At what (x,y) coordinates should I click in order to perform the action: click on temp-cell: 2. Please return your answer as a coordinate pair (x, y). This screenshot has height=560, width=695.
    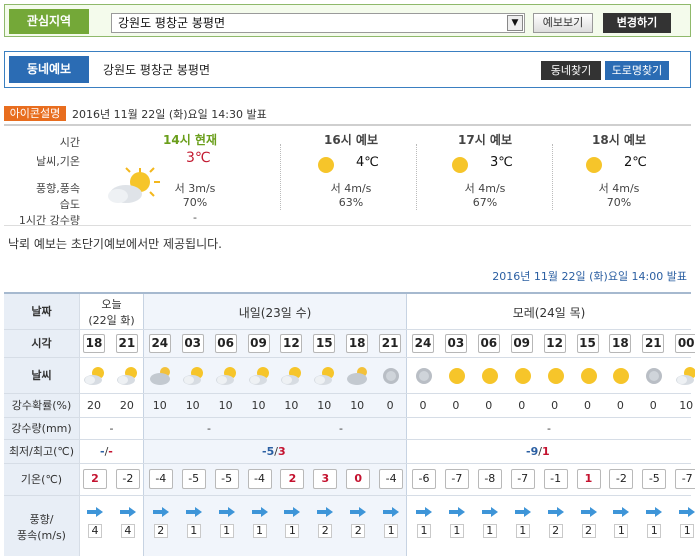
    Looking at the image, I should click on (95, 479).